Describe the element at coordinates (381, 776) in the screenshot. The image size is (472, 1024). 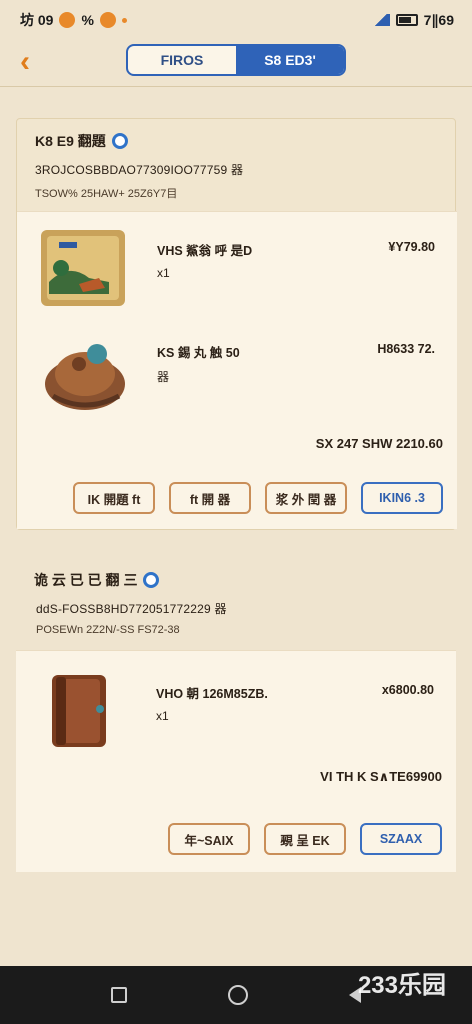
I see `order-total: VI TH K S∧TE69900` at that location.